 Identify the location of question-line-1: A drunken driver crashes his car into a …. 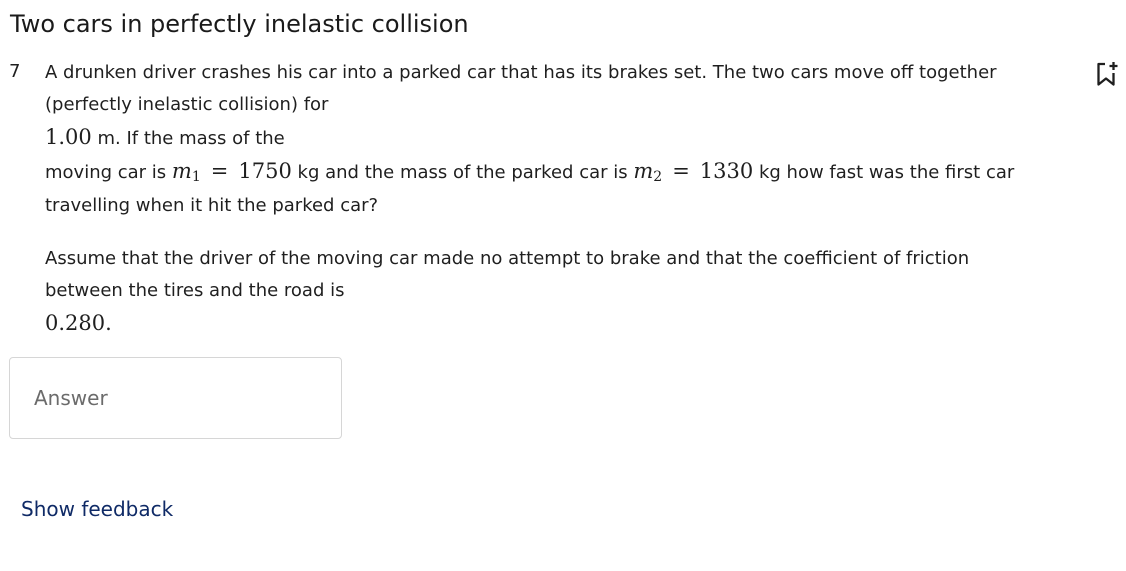
(521, 72).